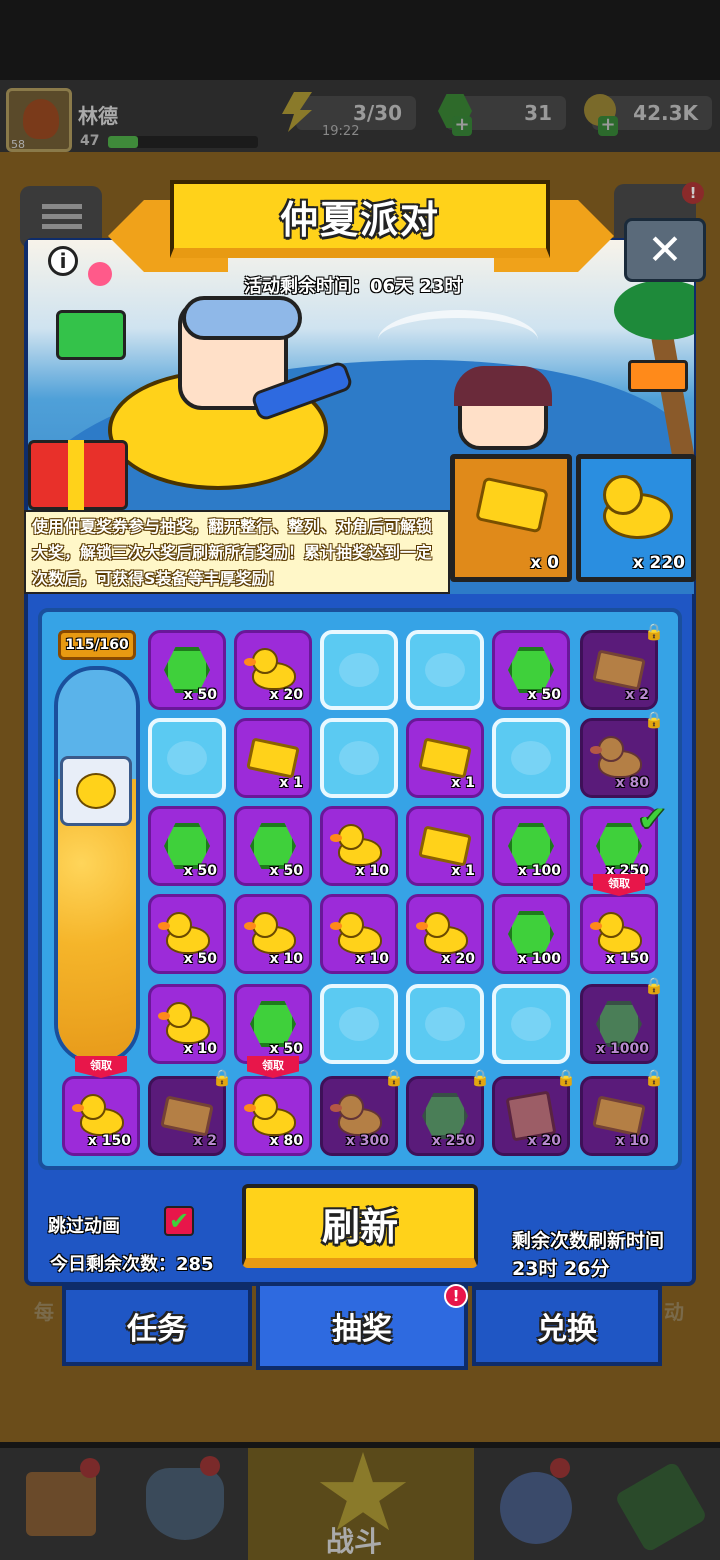  I want to click on xp-level: 47, so click(90, 141).